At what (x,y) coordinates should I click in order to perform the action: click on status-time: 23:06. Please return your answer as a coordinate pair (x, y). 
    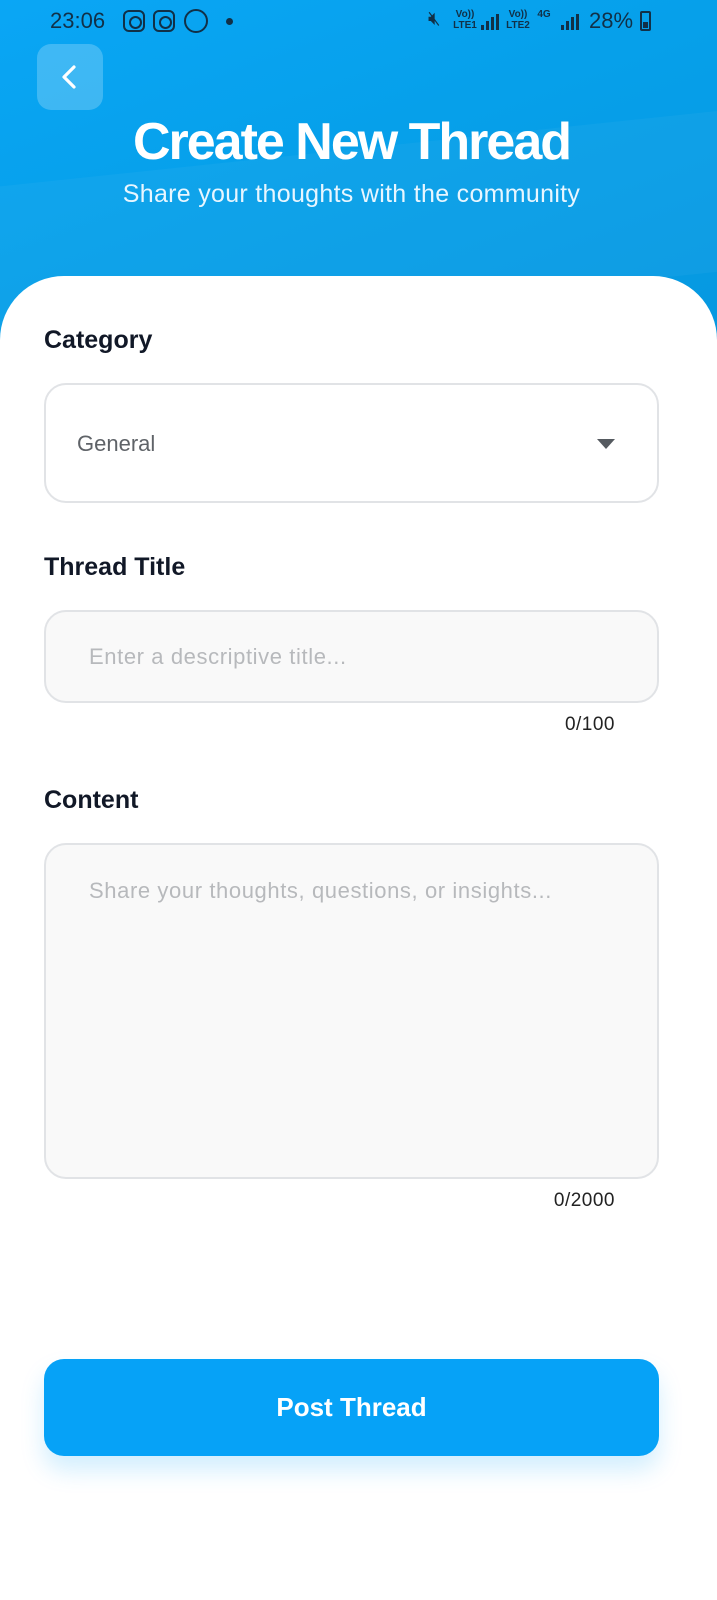
    Looking at the image, I should click on (78, 20).